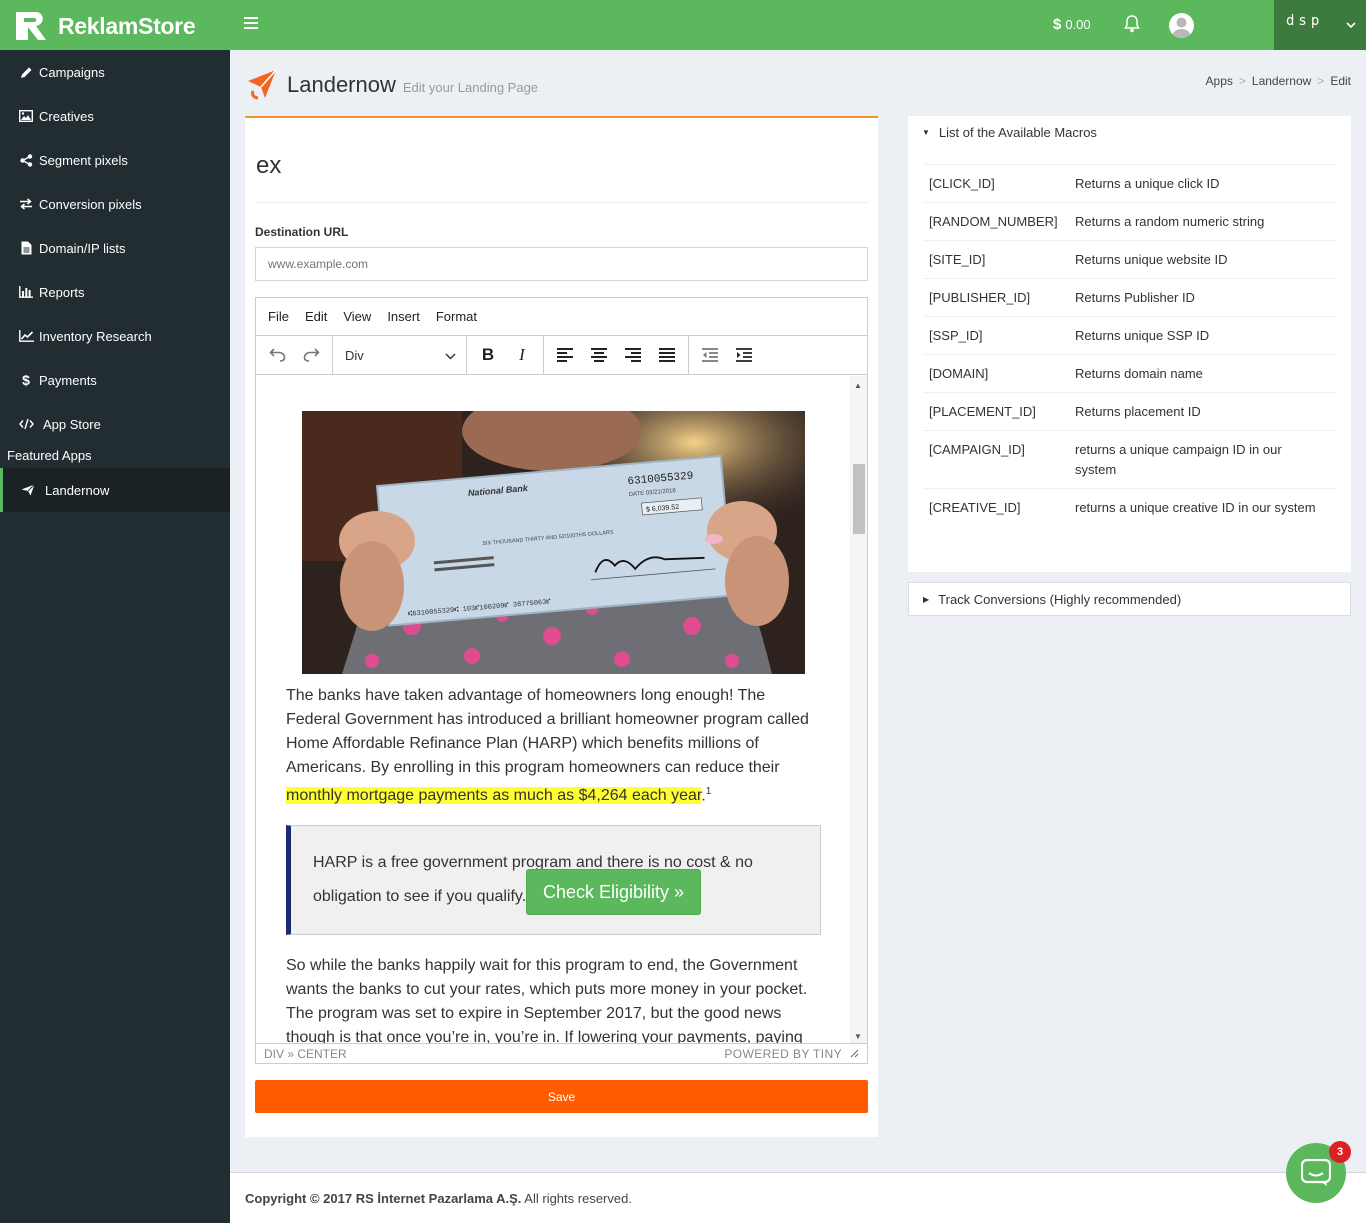 This screenshot has width=1366, height=1223. What do you see at coordinates (522, 355) in the screenshot?
I see `italic-icon: I` at bounding box center [522, 355].